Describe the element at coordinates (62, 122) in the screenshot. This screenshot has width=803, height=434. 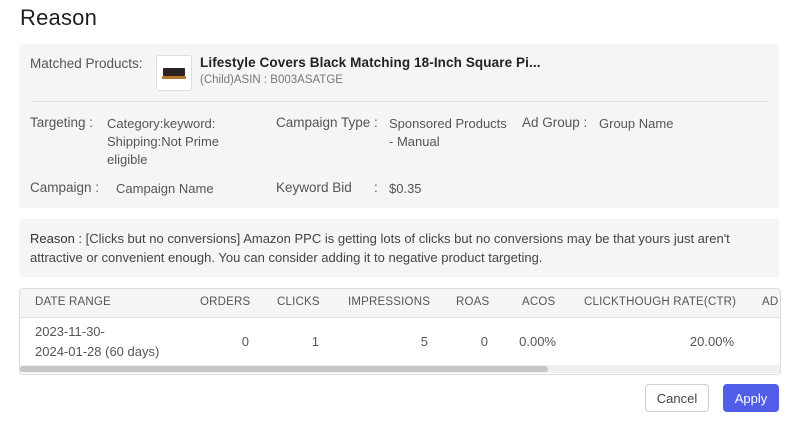
I see `targeting-label: Targeting :` at that location.